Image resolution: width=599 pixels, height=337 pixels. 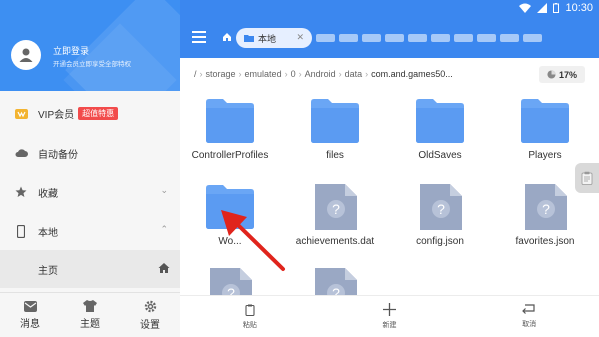 What do you see at coordinates (335, 132) in the screenshot?
I see `folder-item: files` at bounding box center [335, 132].